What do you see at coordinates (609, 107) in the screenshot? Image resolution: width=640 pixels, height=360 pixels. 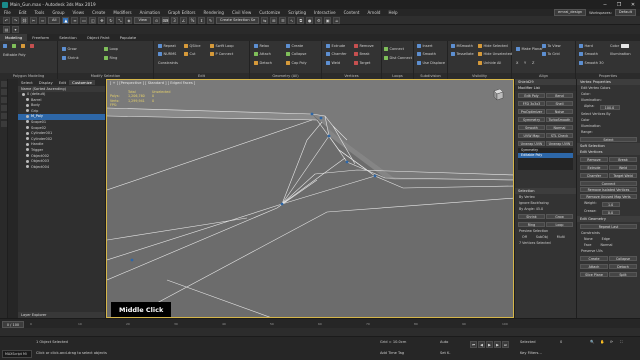 I see `alpha-spinner: 100.0` at bounding box center [609, 107].